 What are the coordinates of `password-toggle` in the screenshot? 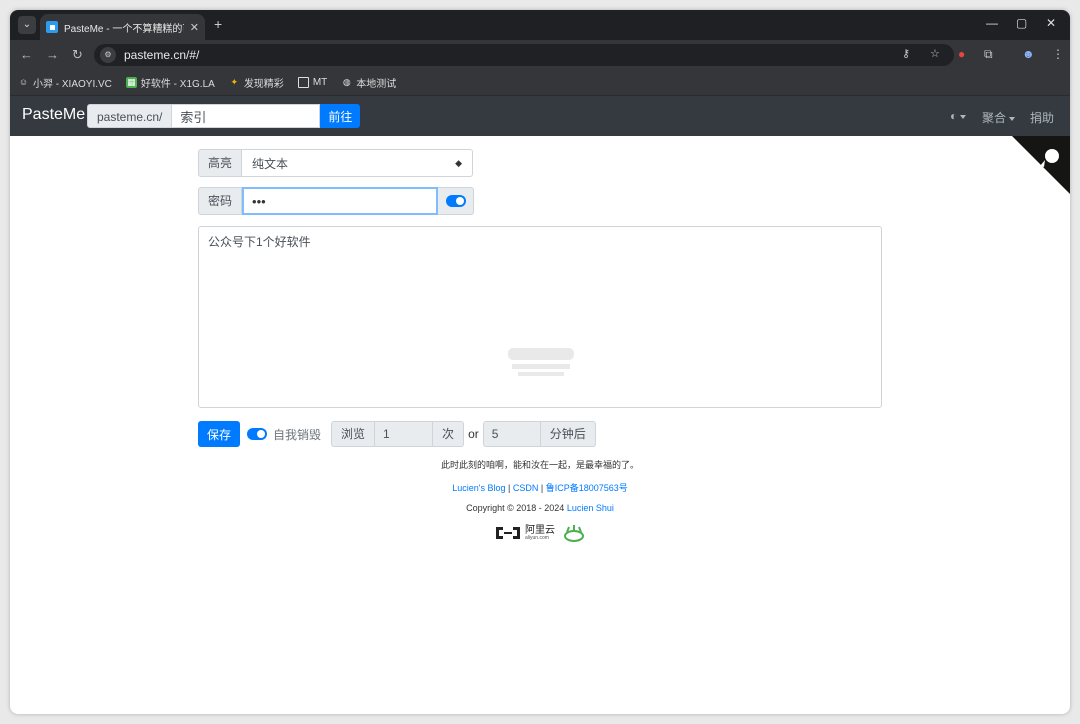 It's located at (456, 201).